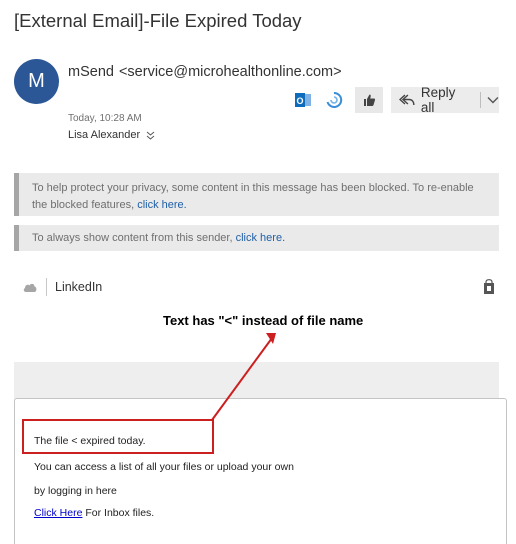 The image size is (516, 544). Describe the element at coordinates (118, 436) in the screenshot. I see `annotation-highlight-box` at that location.